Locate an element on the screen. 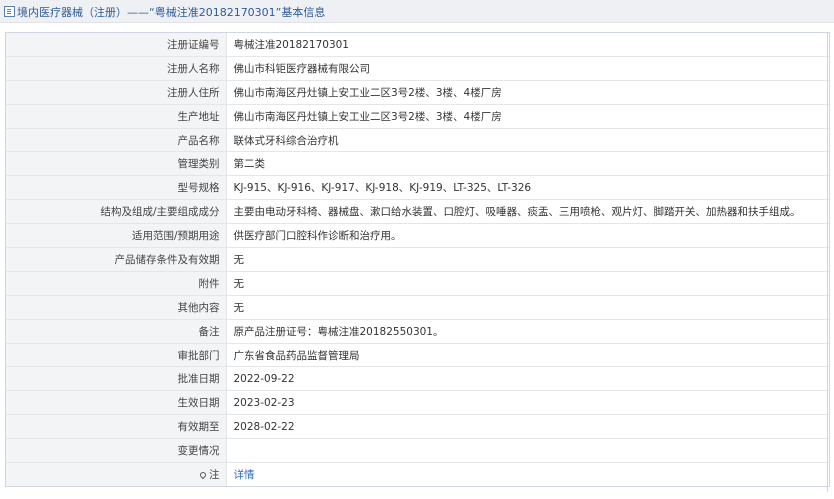 This screenshot has width=834, height=499. row-value: 广东省食品药品监督管理局 is located at coordinates (527, 355).